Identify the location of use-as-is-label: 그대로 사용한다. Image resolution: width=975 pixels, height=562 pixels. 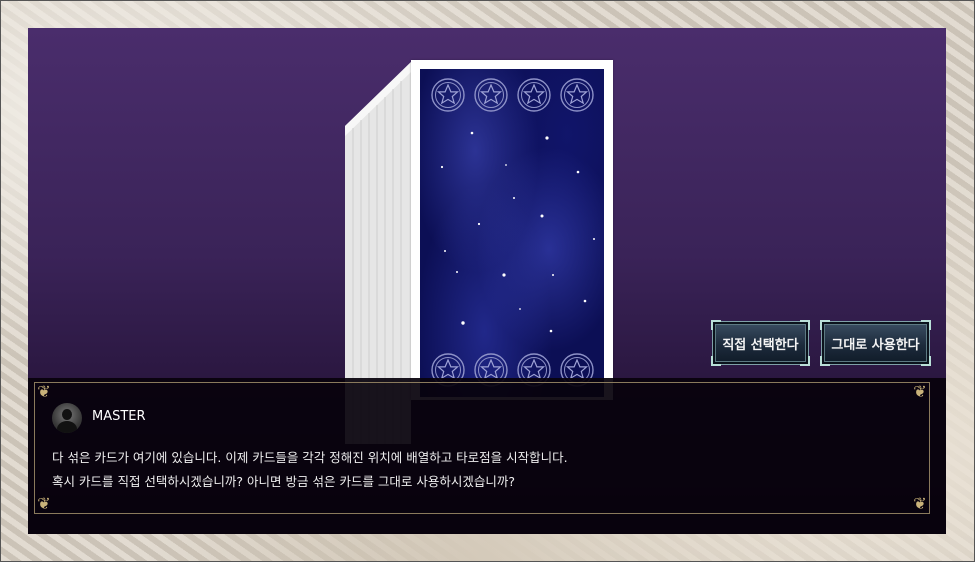
(875, 345).